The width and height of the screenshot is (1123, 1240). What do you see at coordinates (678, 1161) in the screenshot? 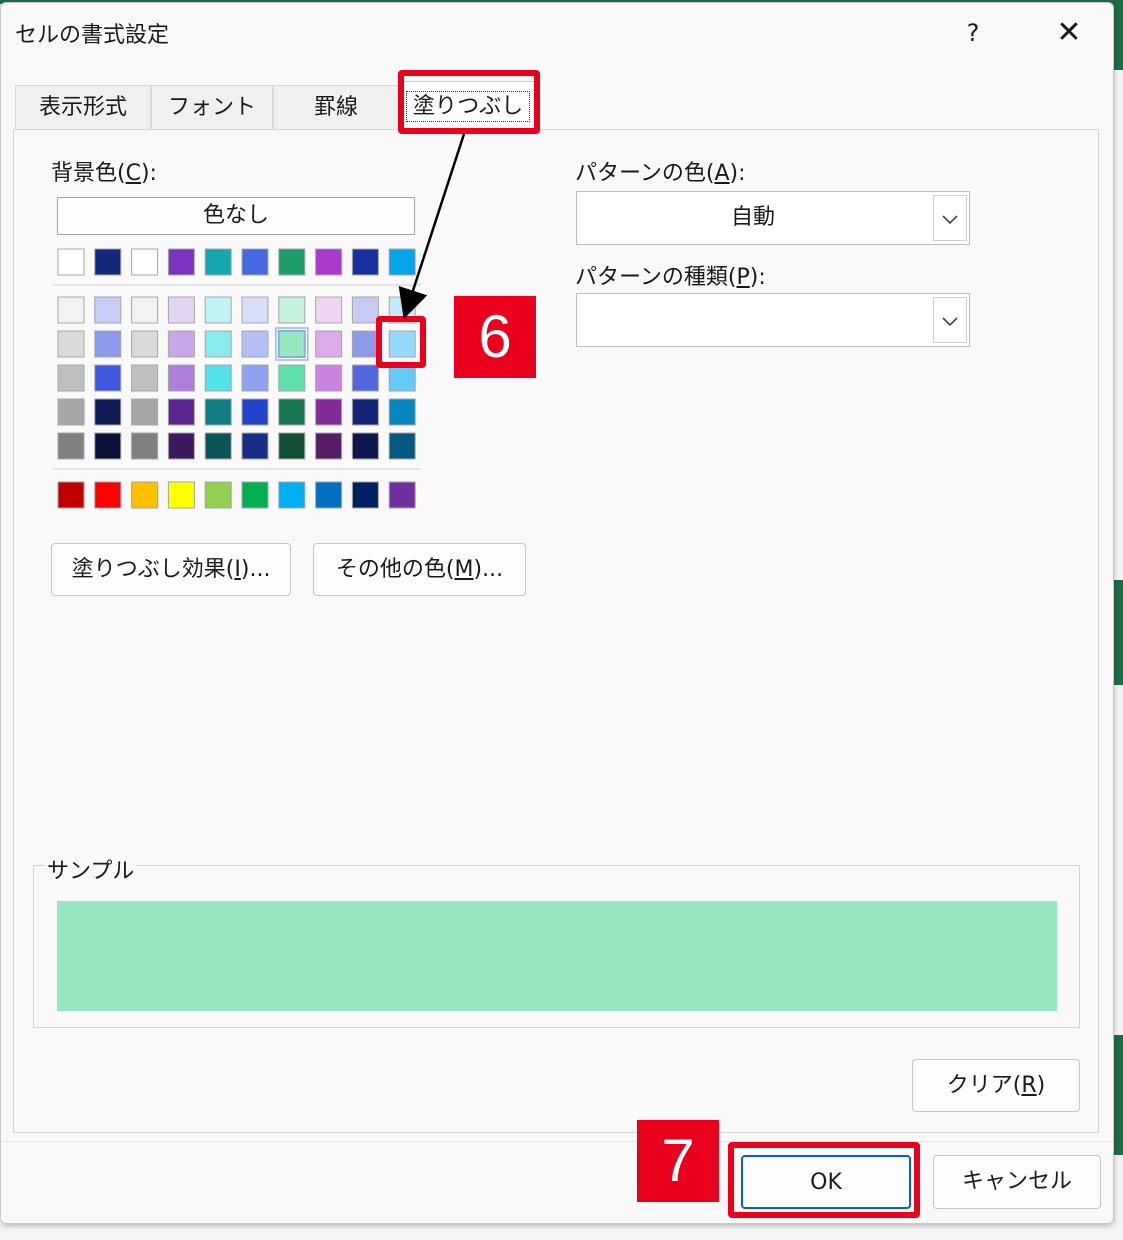
I see `step-7-badge: 7` at bounding box center [678, 1161].